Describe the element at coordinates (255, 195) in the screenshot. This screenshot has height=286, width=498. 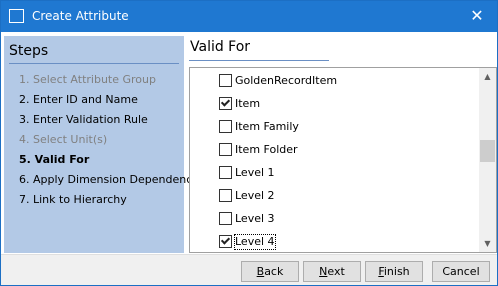
I see `item-label: Level 2` at that location.